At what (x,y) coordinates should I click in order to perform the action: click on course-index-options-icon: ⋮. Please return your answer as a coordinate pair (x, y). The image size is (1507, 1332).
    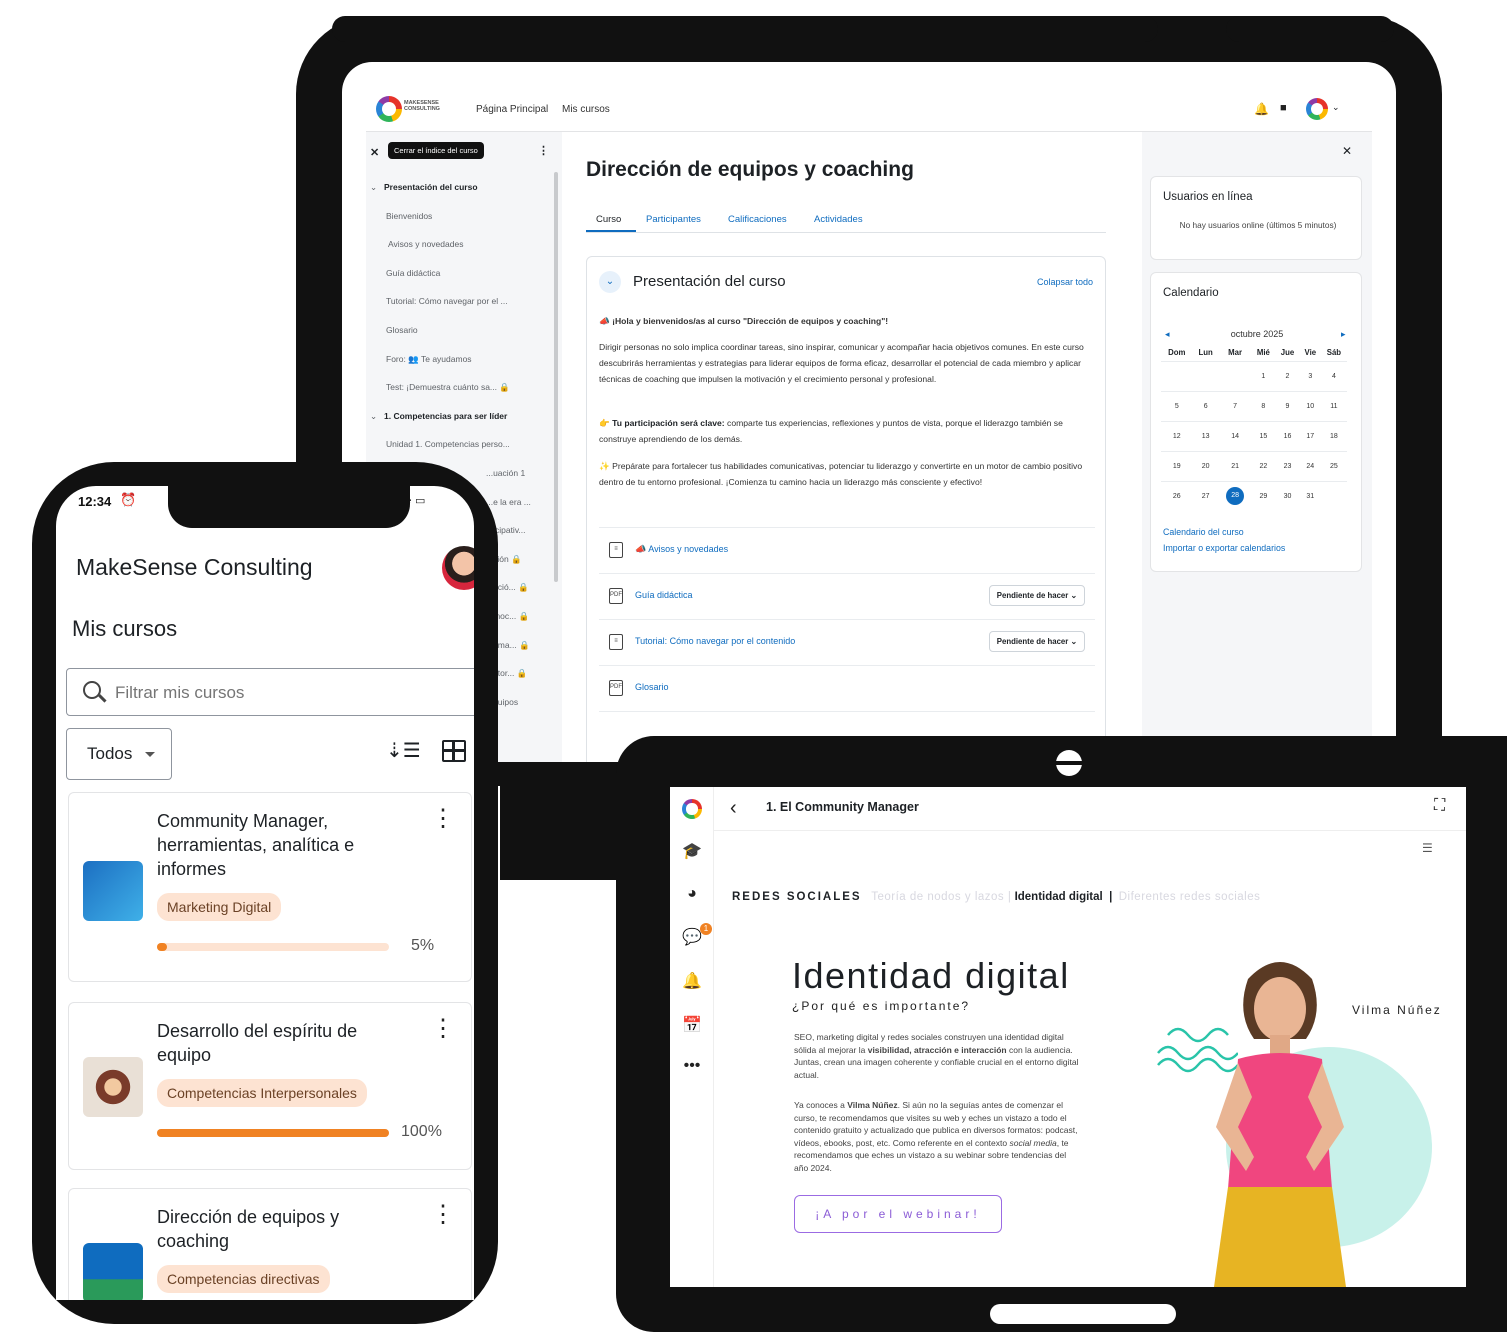
    Looking at the image, I should click on (543, 150).